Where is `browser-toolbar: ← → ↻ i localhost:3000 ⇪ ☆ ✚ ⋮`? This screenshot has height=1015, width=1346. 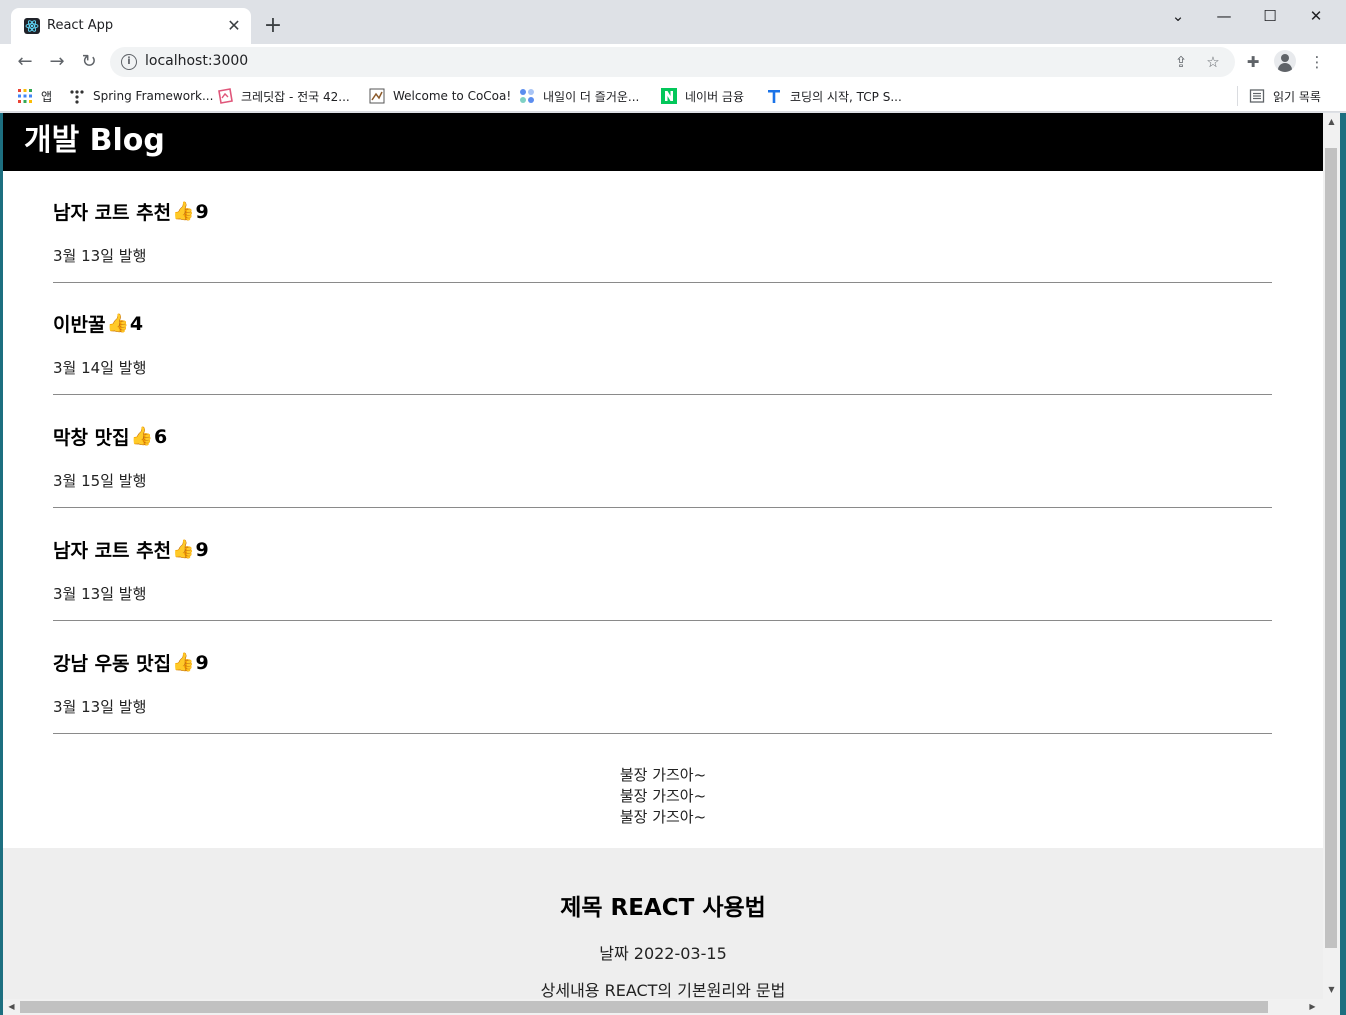 browser-toolbar: ← → ↻ i localhost:3000 ⇪ ☆ ✚ ⋮ is located at coordinates (673, 62).